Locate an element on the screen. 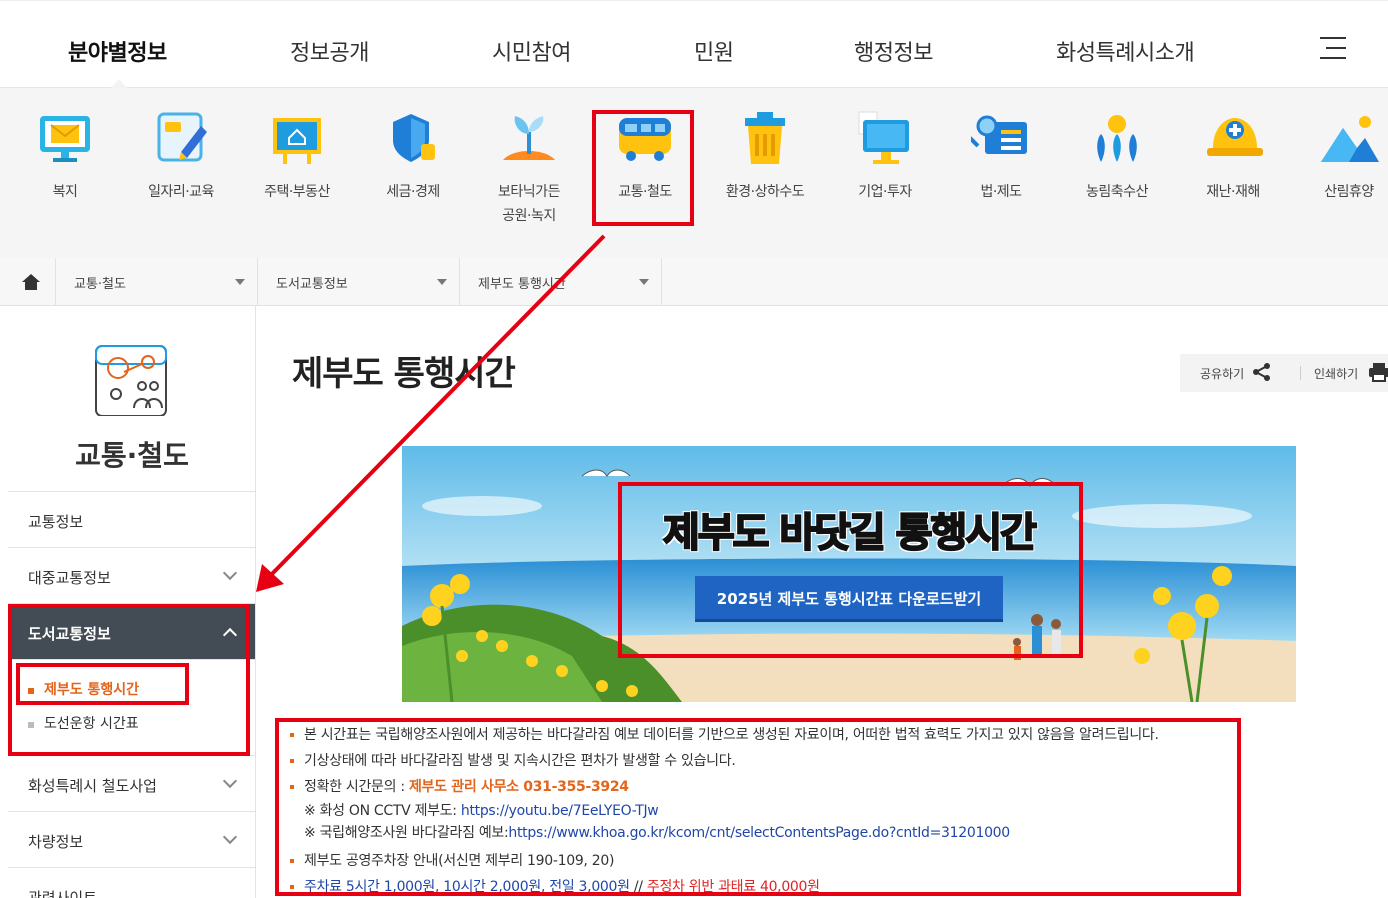 This screenshot has height=898, width=1388. category-housing: 주택·부동산 is located at coordinates (297, 156).